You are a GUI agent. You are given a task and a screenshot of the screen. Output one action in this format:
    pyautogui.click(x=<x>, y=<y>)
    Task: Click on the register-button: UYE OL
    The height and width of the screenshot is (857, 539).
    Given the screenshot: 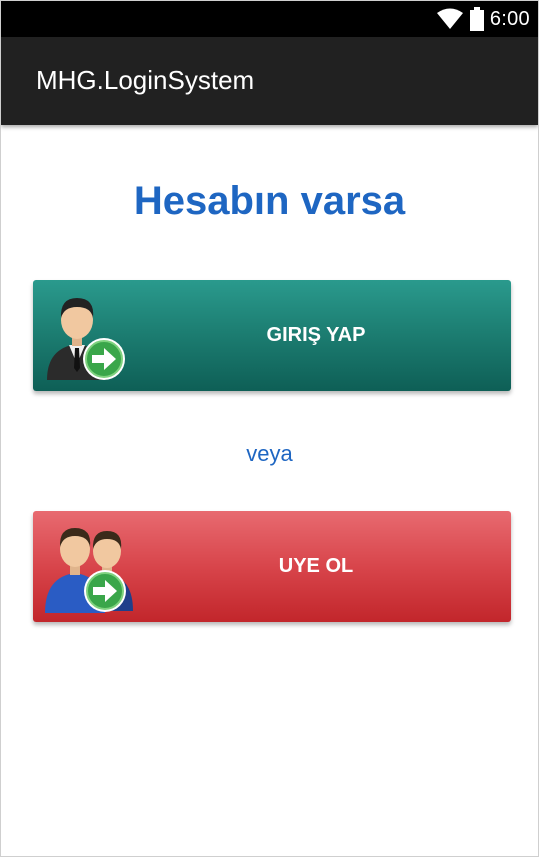 What is the action you would take?
    pyautogui.click(x=272, y=566)
    